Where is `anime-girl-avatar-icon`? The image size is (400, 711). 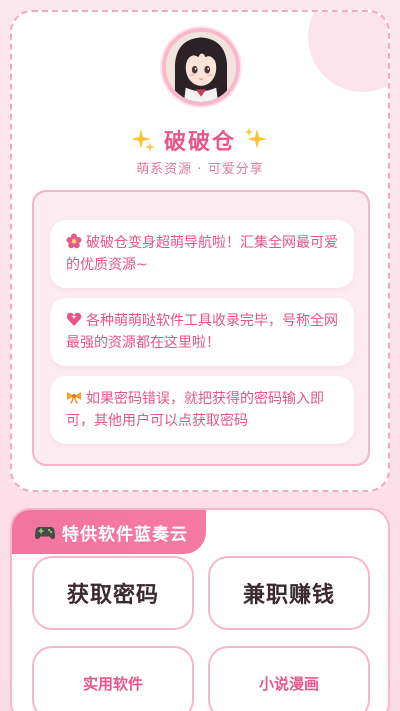
anime-girl-avatar-icon is located at coordinates (201, 67).